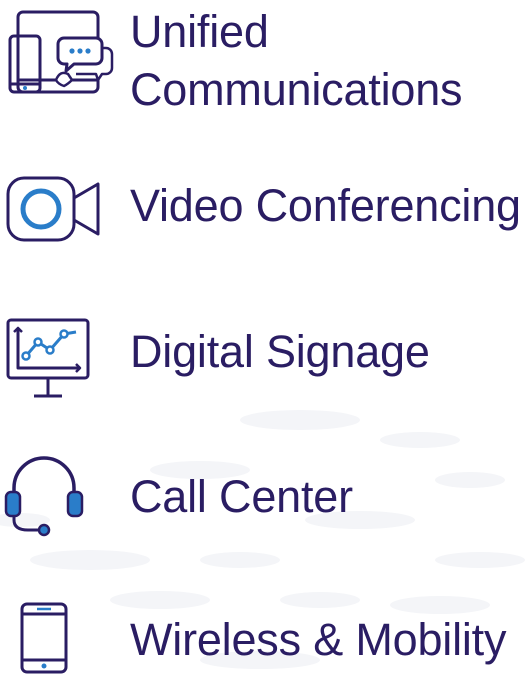  What do you see at coordinates (318, 639) in the screenshot?
I see `label-wireless-mobility: Wireless & Mobility` at bounding box center [318, 639].